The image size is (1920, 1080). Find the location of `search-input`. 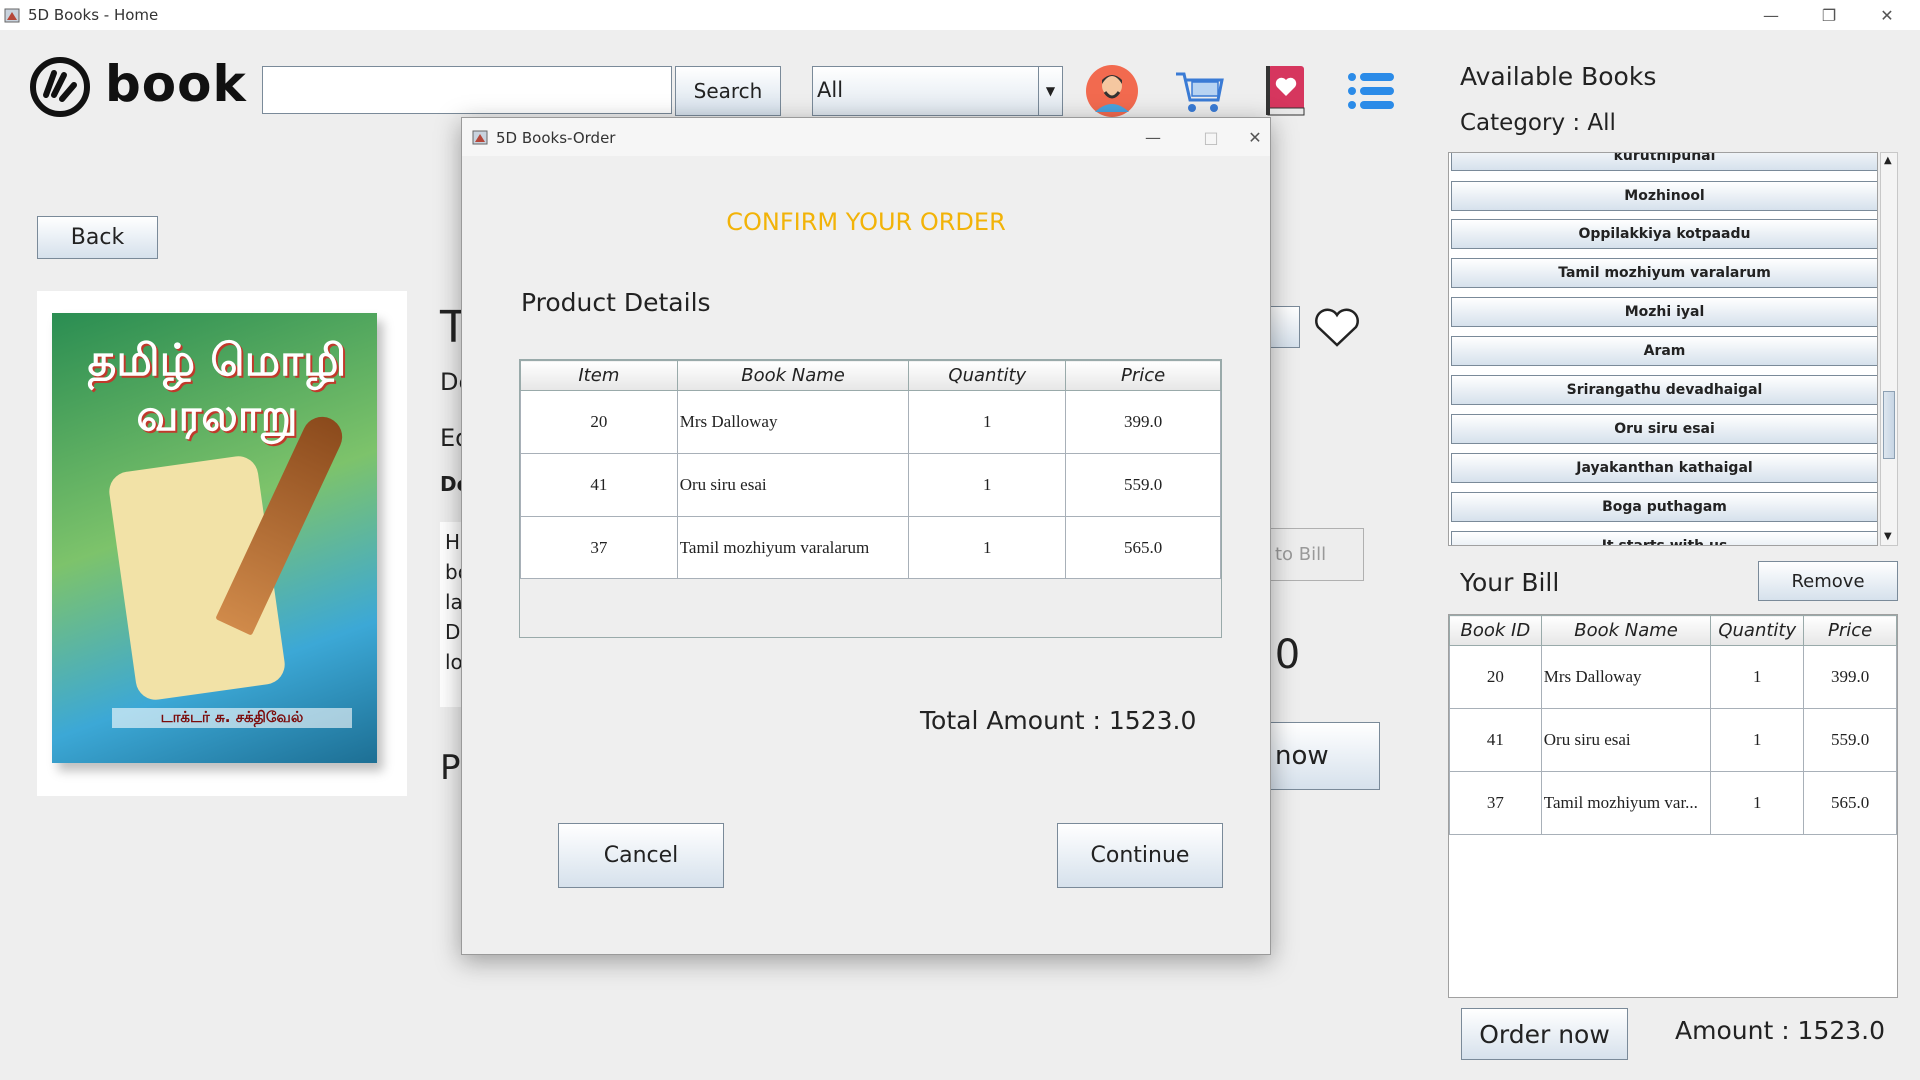

search-input is located at coordinates (467, 90).